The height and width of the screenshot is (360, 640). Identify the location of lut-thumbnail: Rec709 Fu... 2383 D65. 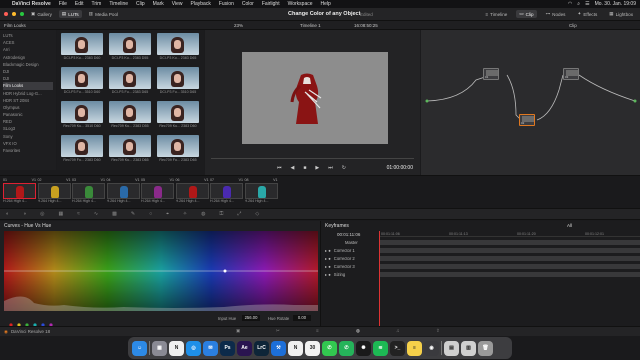
(178, 148).